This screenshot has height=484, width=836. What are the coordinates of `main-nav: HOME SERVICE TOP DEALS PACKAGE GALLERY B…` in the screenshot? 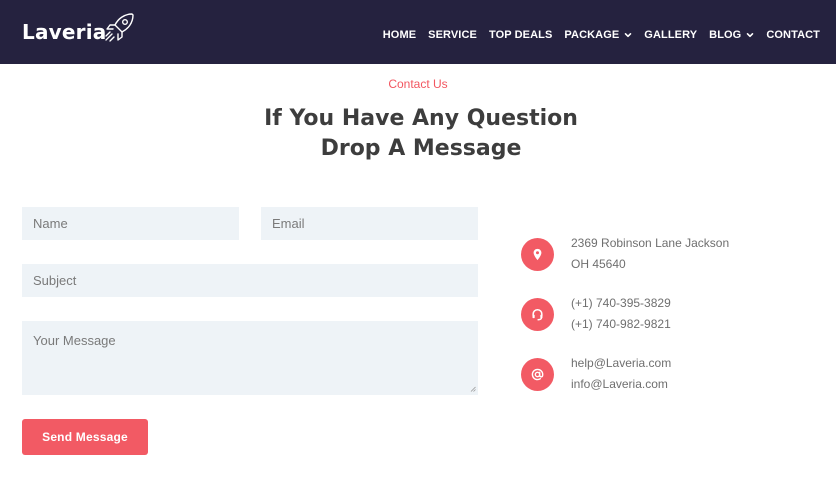 It's located at (595, 32).